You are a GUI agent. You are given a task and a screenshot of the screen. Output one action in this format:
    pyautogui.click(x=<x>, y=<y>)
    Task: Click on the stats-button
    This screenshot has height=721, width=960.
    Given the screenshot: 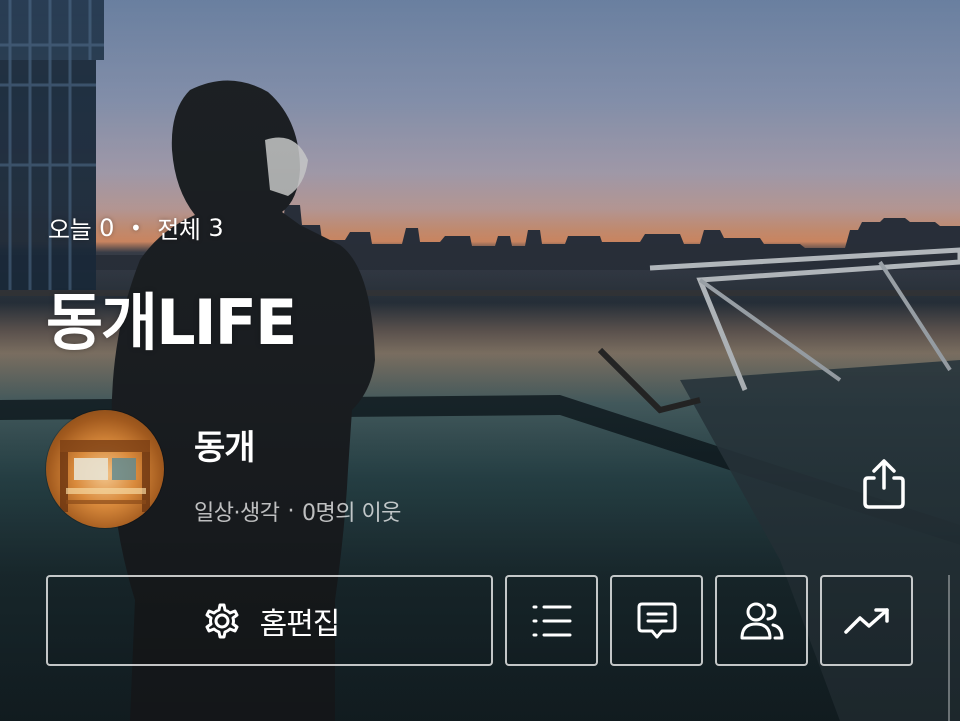 What is the action you would take?
    pyautogui.click(x=866, y=620)
    